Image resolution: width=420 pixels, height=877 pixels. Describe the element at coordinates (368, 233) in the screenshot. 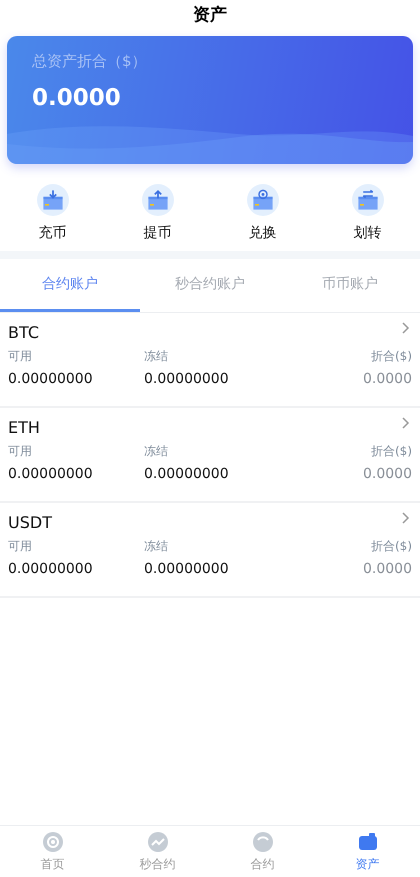

I see `action-label: 划转` at that location.